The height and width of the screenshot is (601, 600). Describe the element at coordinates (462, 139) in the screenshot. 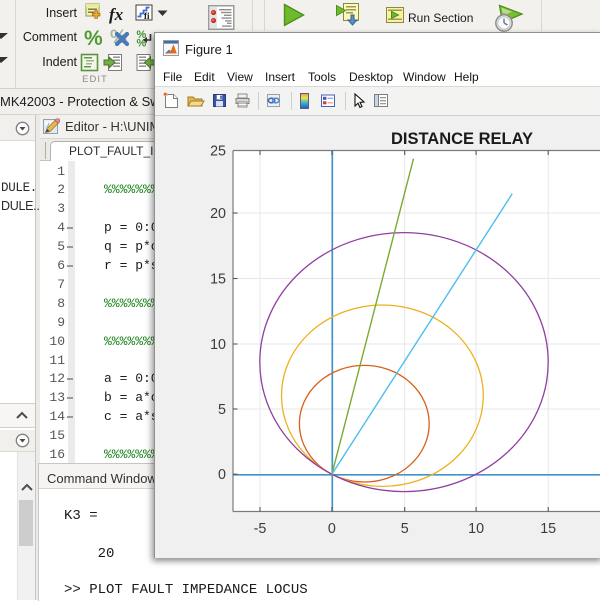

I see `svg-text: DISTANCE RELAY` at that location.